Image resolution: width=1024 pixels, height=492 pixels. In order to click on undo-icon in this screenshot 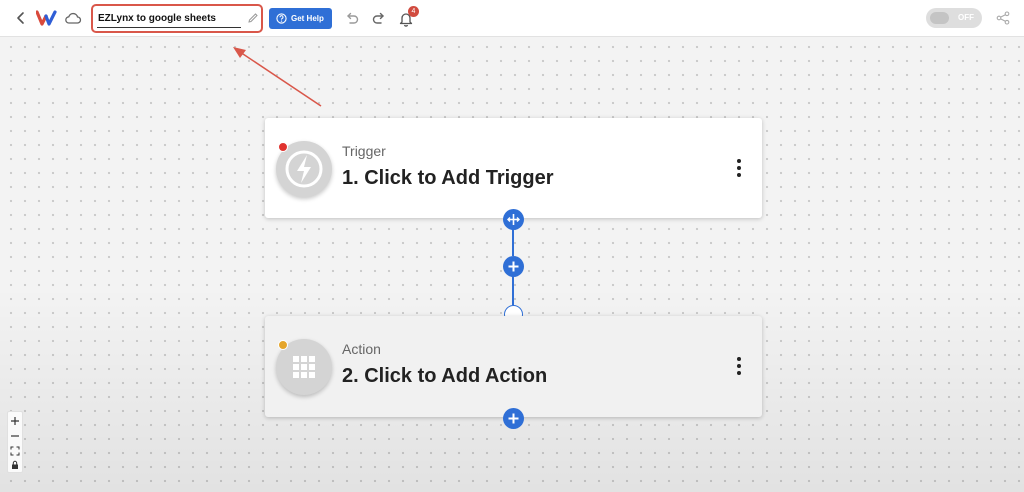, I will do `click(352, 18)`.